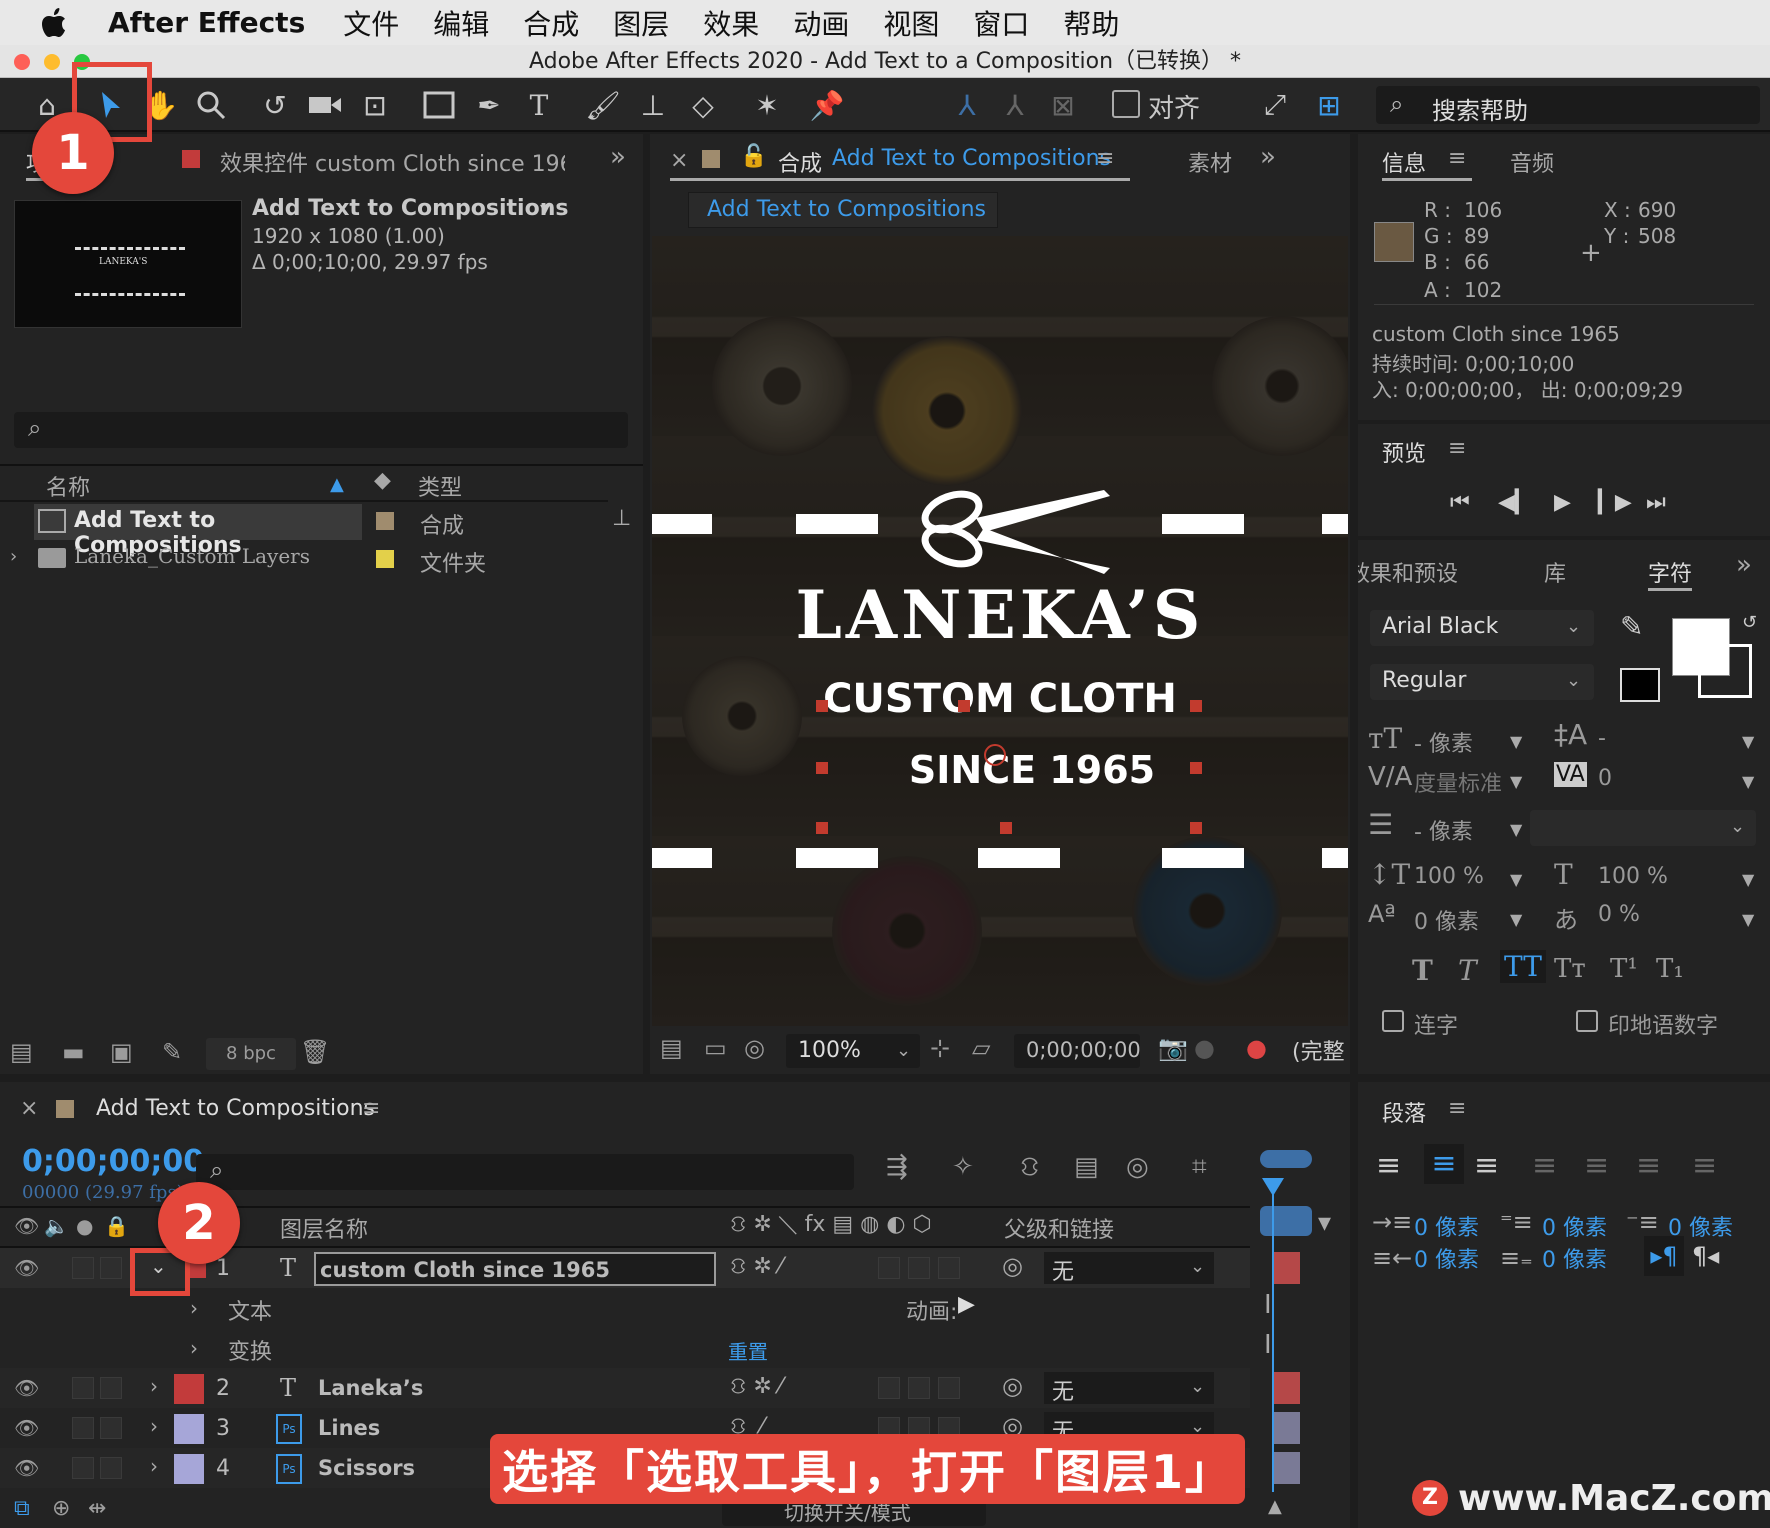 The image size is (1770, 1528). What do you see at coordinates (1458, 782) in the screenshot?
I see `kerning-value: 度量标准` at bounding box center [1458, 782].